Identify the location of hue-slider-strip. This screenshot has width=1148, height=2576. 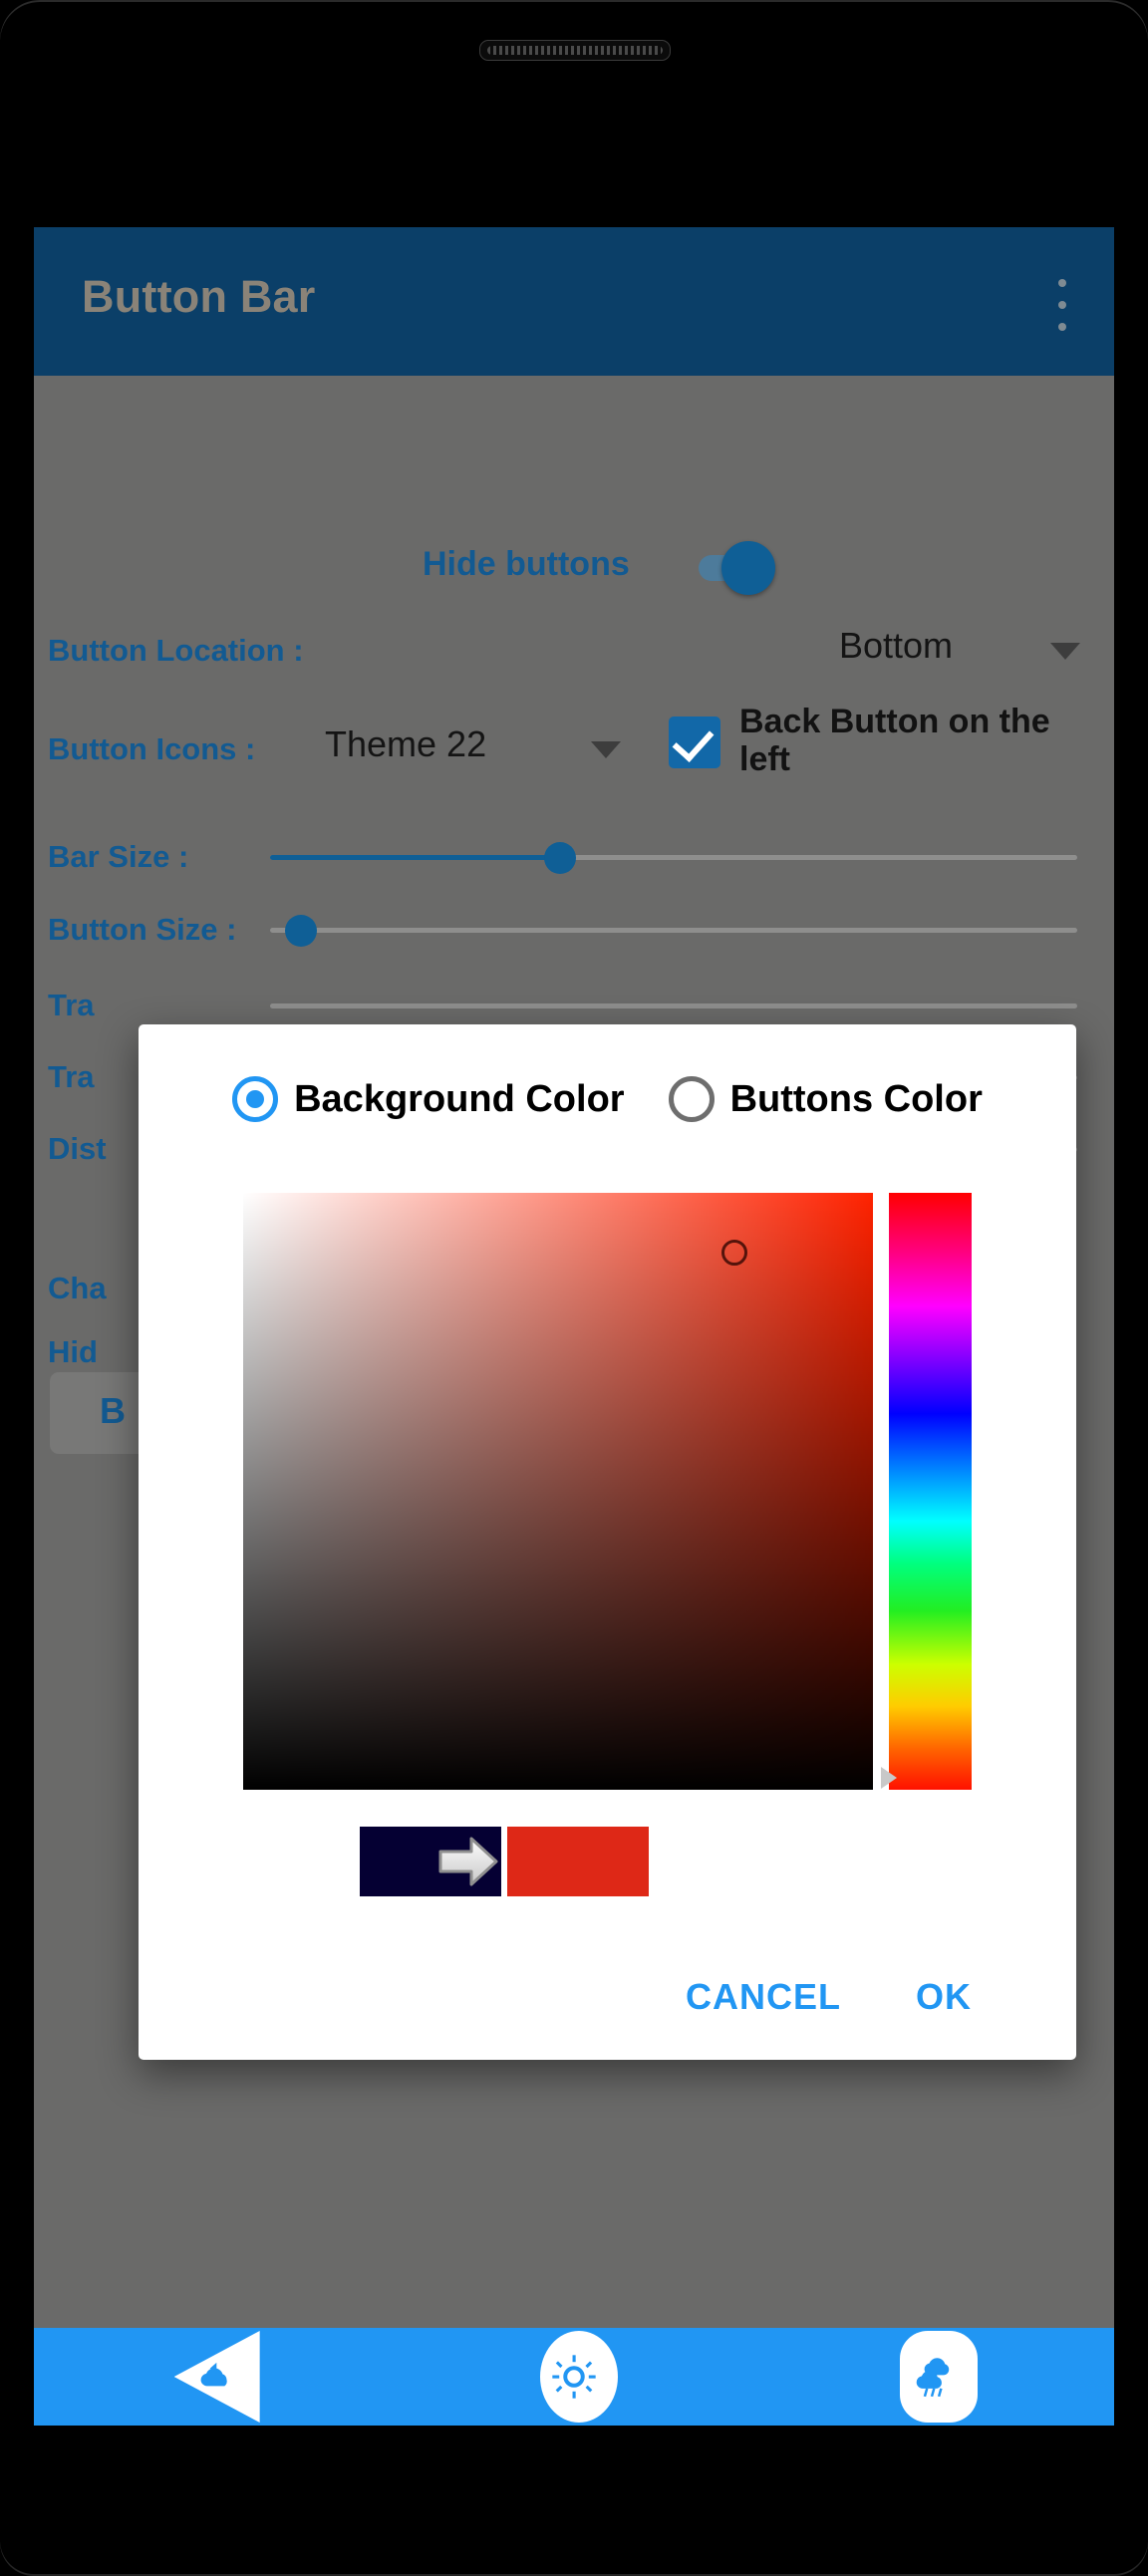
(930, 1491).